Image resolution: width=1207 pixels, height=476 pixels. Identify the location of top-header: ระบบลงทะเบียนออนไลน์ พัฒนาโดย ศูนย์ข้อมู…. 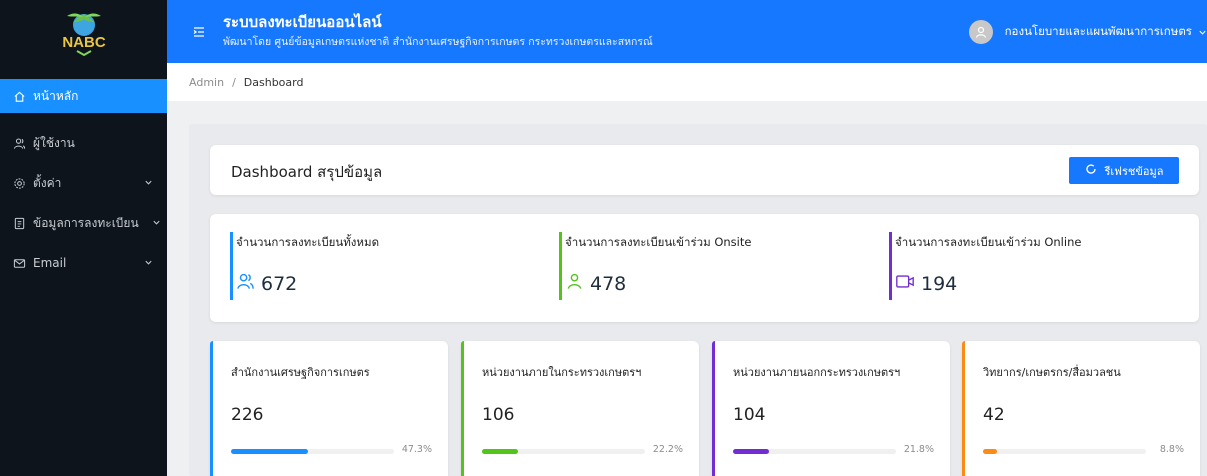
(687, 31).